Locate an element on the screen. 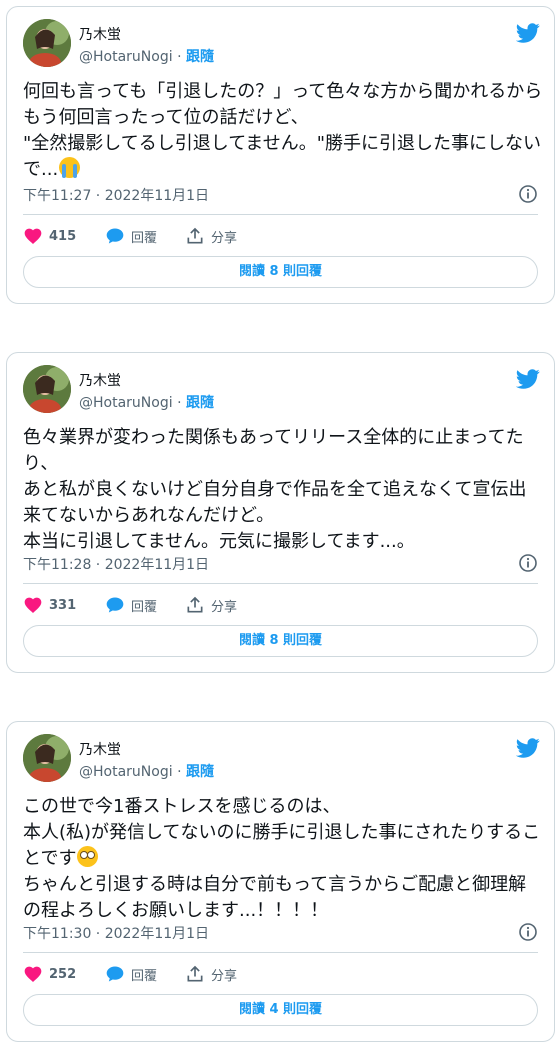 The height and width of the screenshot is (1055, 558). like-count: 331 is located at coordinates (63, 605).